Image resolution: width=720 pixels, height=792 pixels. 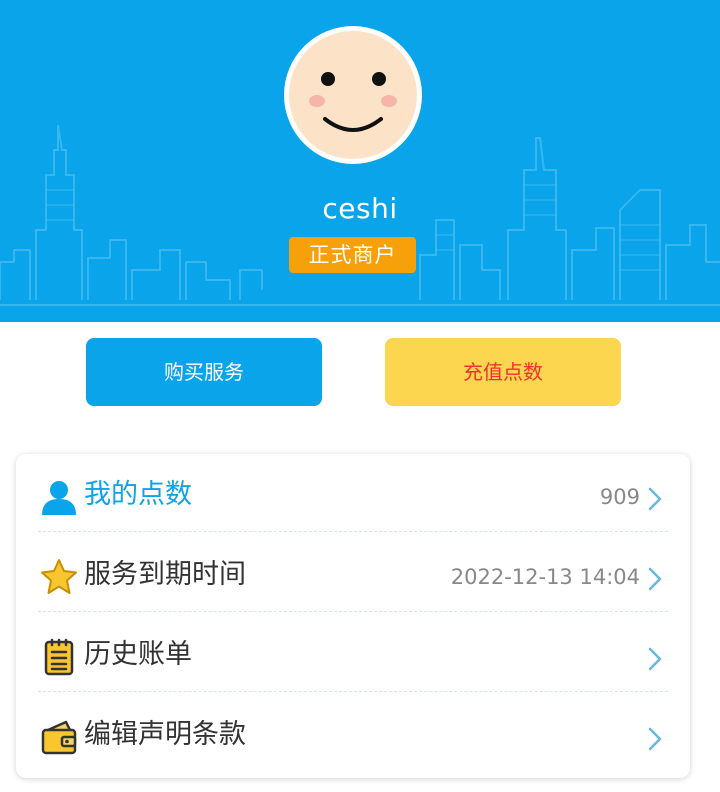 I want to click on person-icon, so click(x=59, y=498).